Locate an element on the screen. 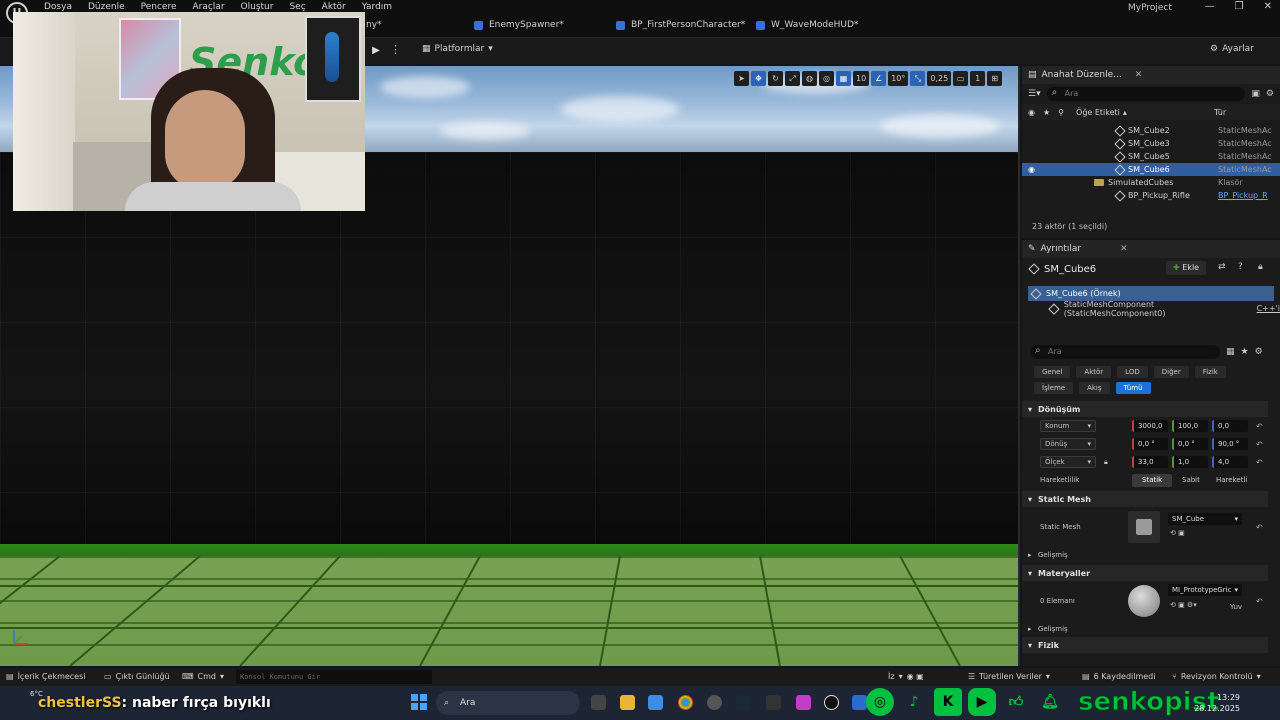 Image resolution: width=1280 pixels, height=720 pixels. rotation-z: 90,0 ° is located at coordinates (1230, 444).